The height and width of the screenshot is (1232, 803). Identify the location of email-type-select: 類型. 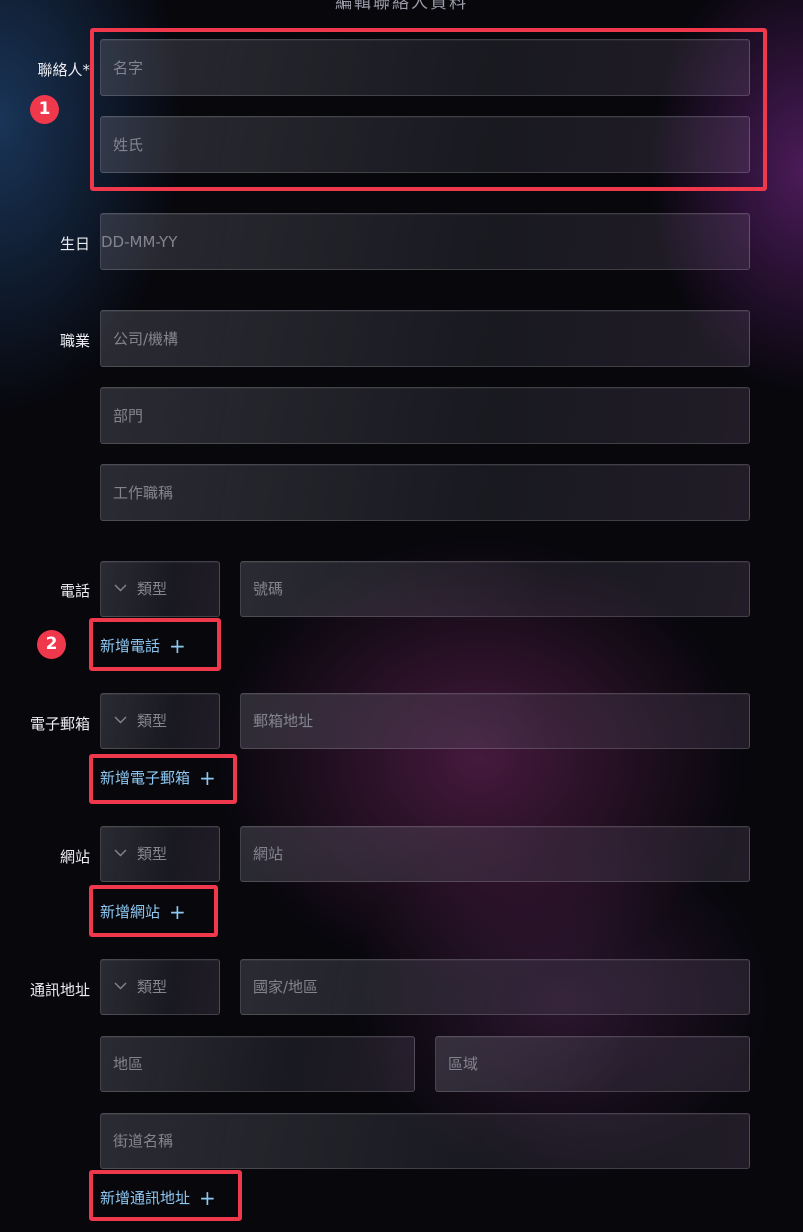
(160, 721).